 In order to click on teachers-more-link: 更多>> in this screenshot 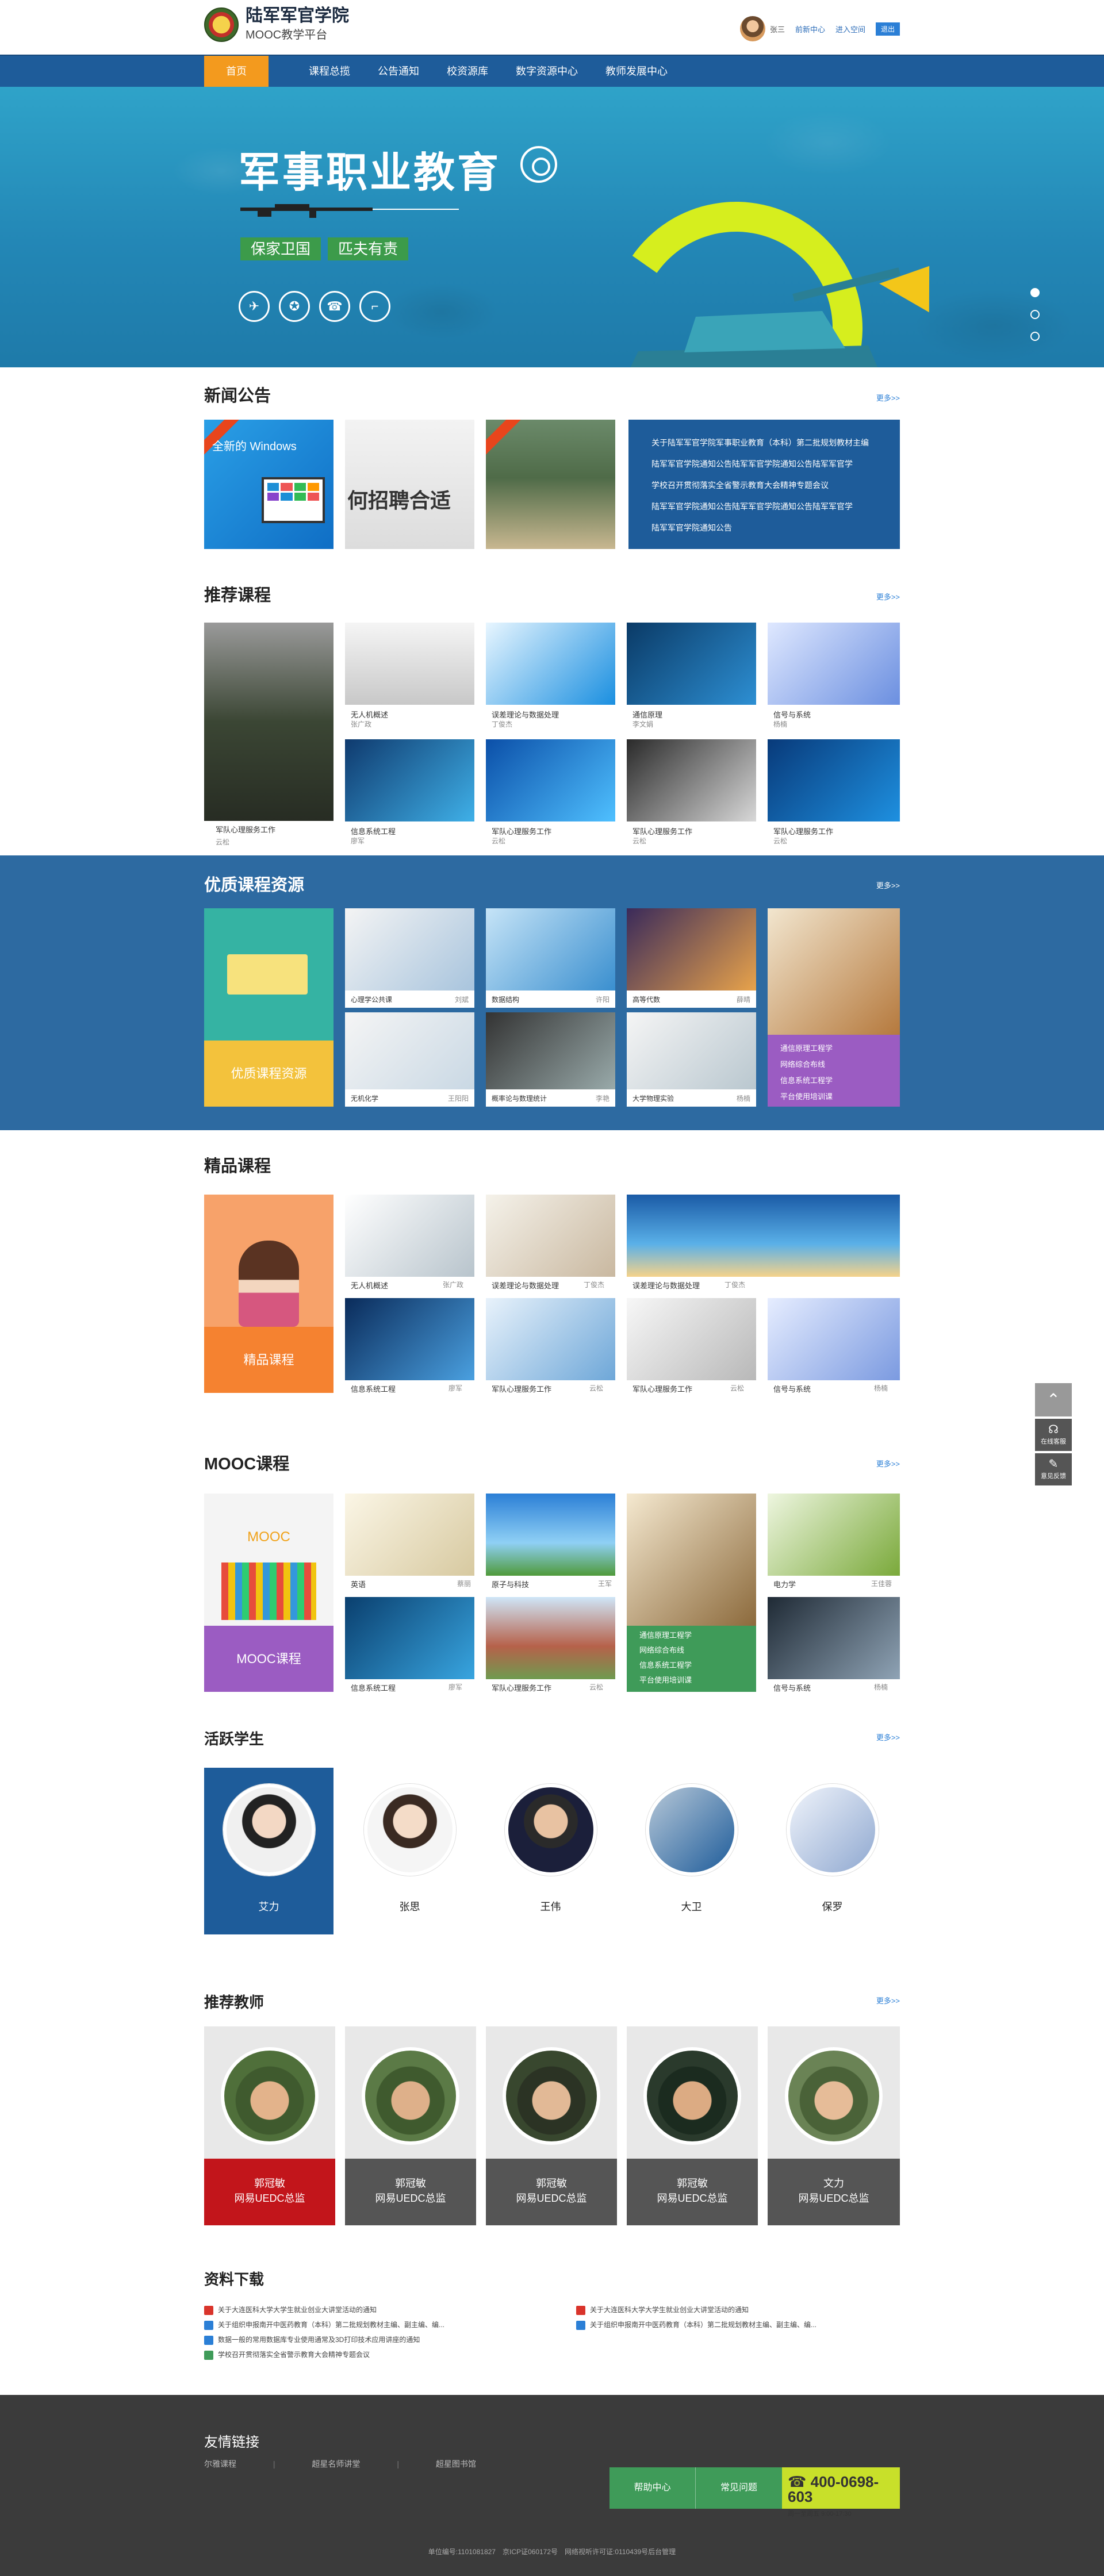, I will do `click(888, 2000)`.